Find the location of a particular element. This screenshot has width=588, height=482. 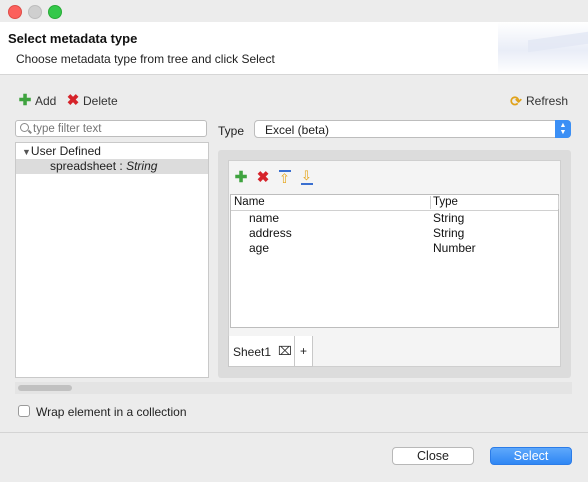

wrap-collection-checkbox is located at coordinates (24, 411).